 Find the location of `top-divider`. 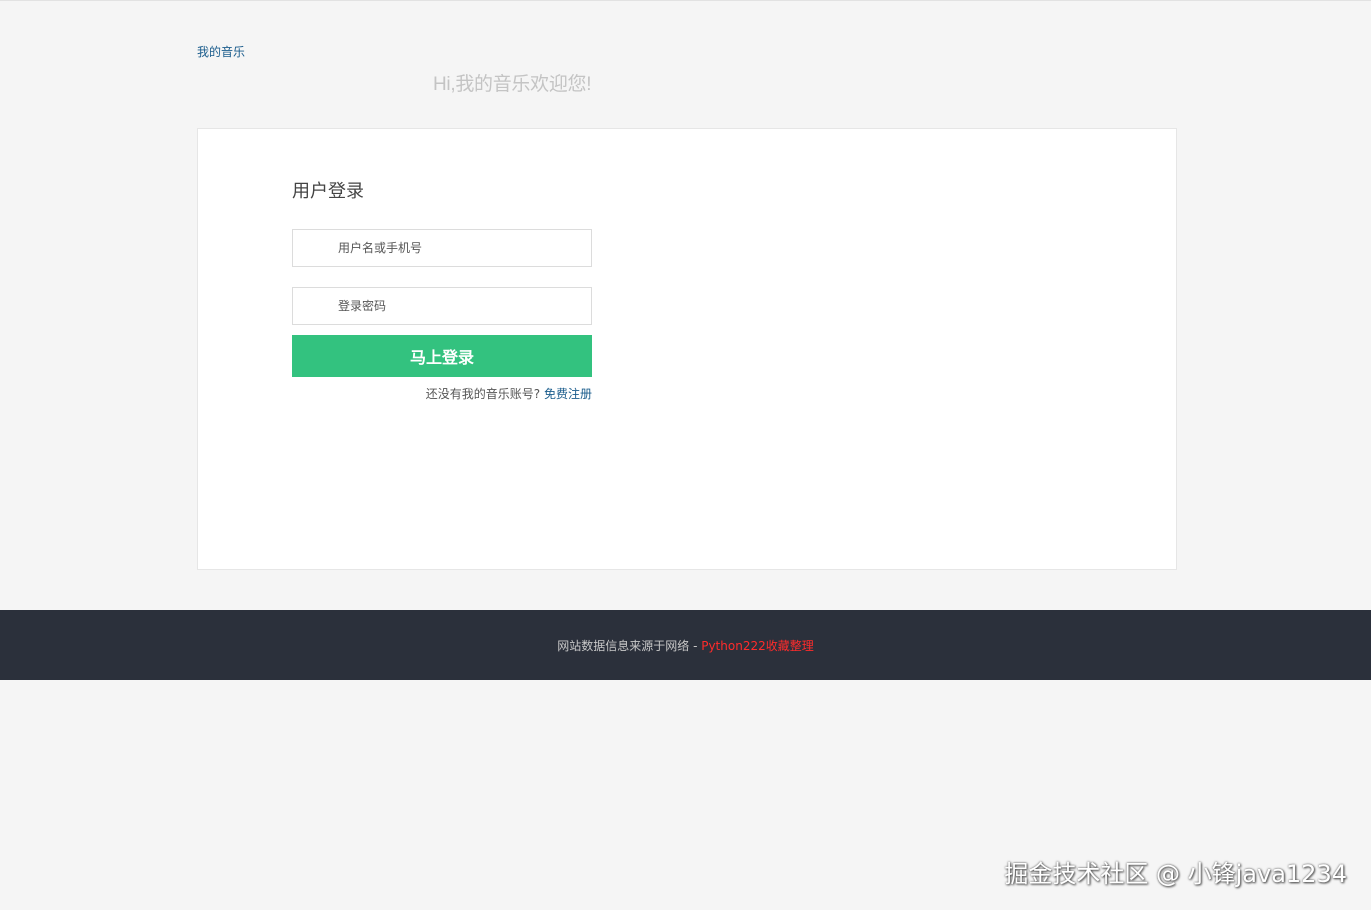

top-divider is located at coordinates (685, 0).